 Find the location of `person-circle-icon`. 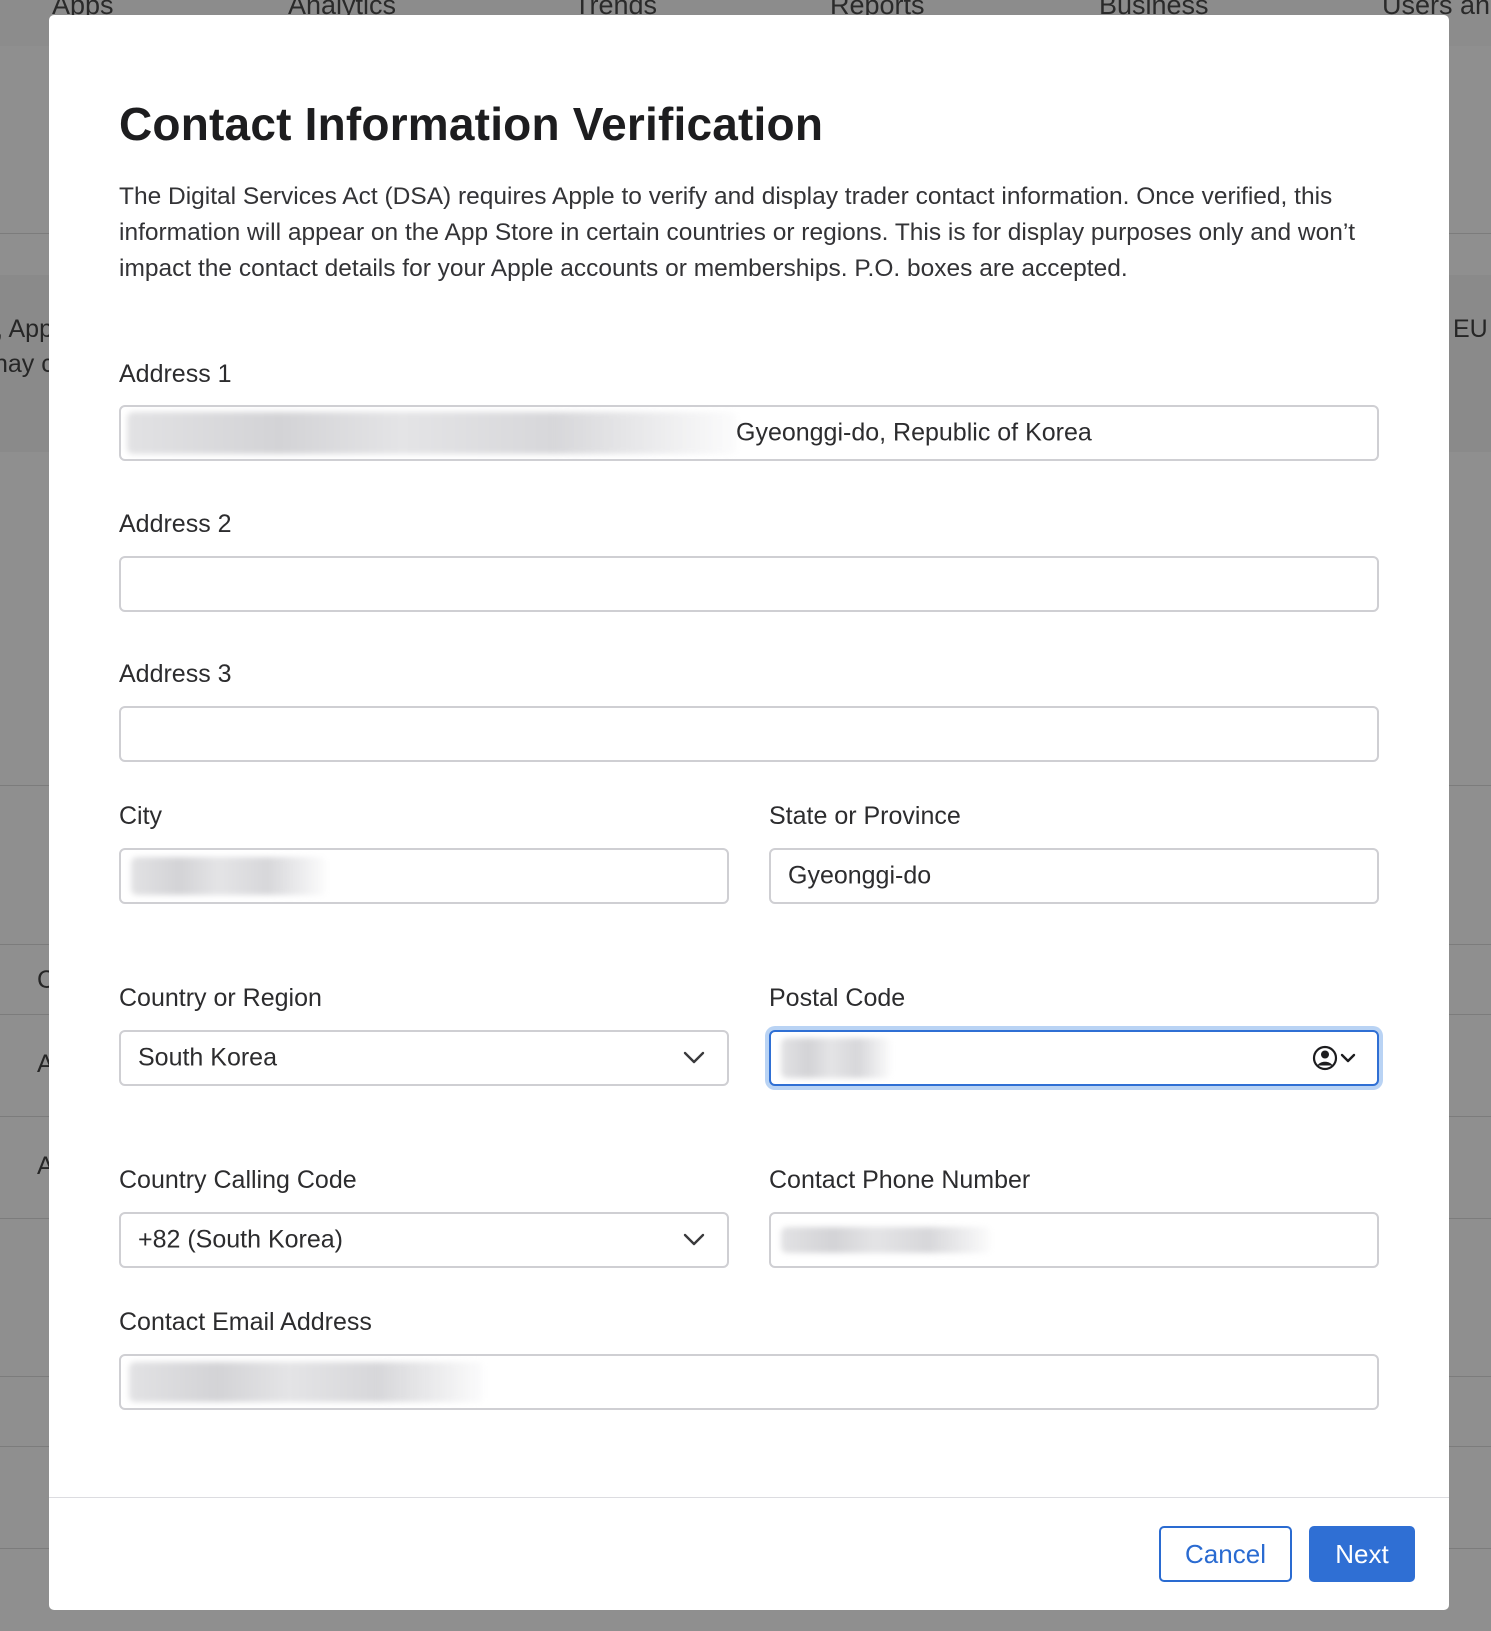

person-circle-icon is located at coordinates (1336, 1058).